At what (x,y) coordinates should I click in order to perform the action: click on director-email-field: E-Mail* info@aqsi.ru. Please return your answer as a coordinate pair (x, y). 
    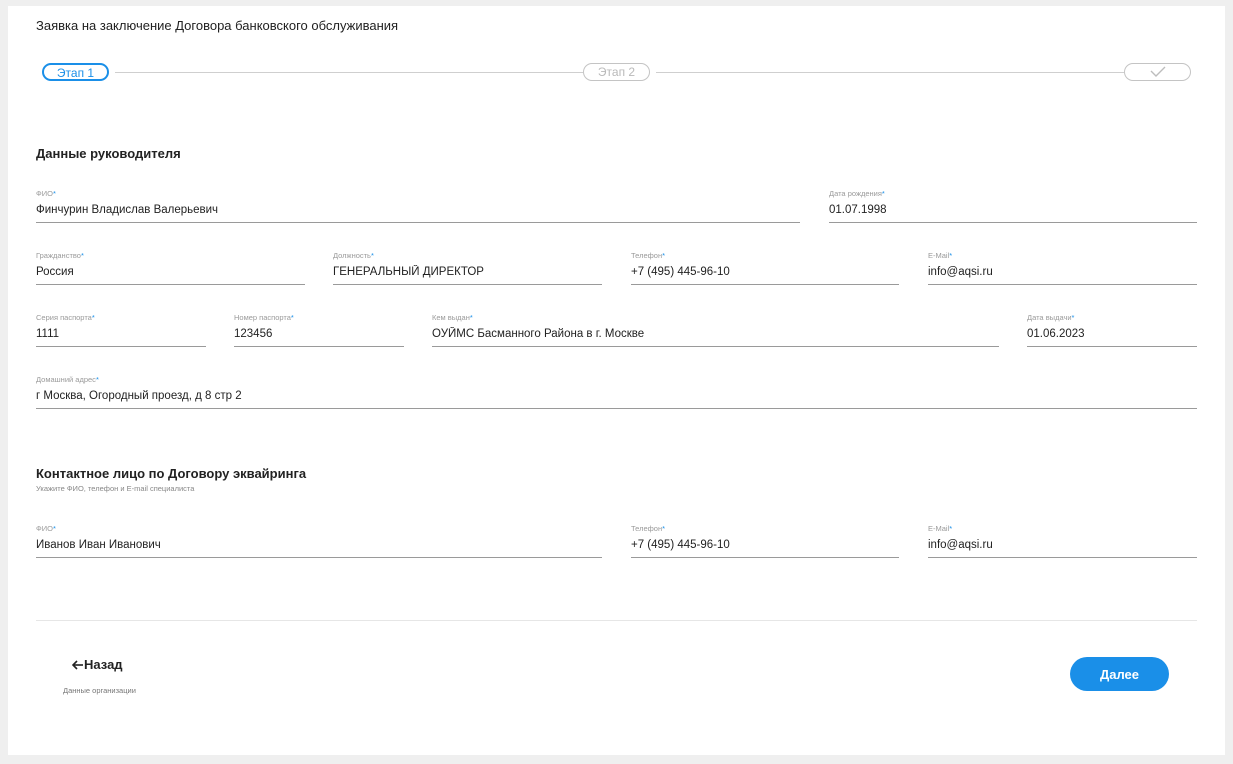
    Looking at the image, I should click on (1062, 268).